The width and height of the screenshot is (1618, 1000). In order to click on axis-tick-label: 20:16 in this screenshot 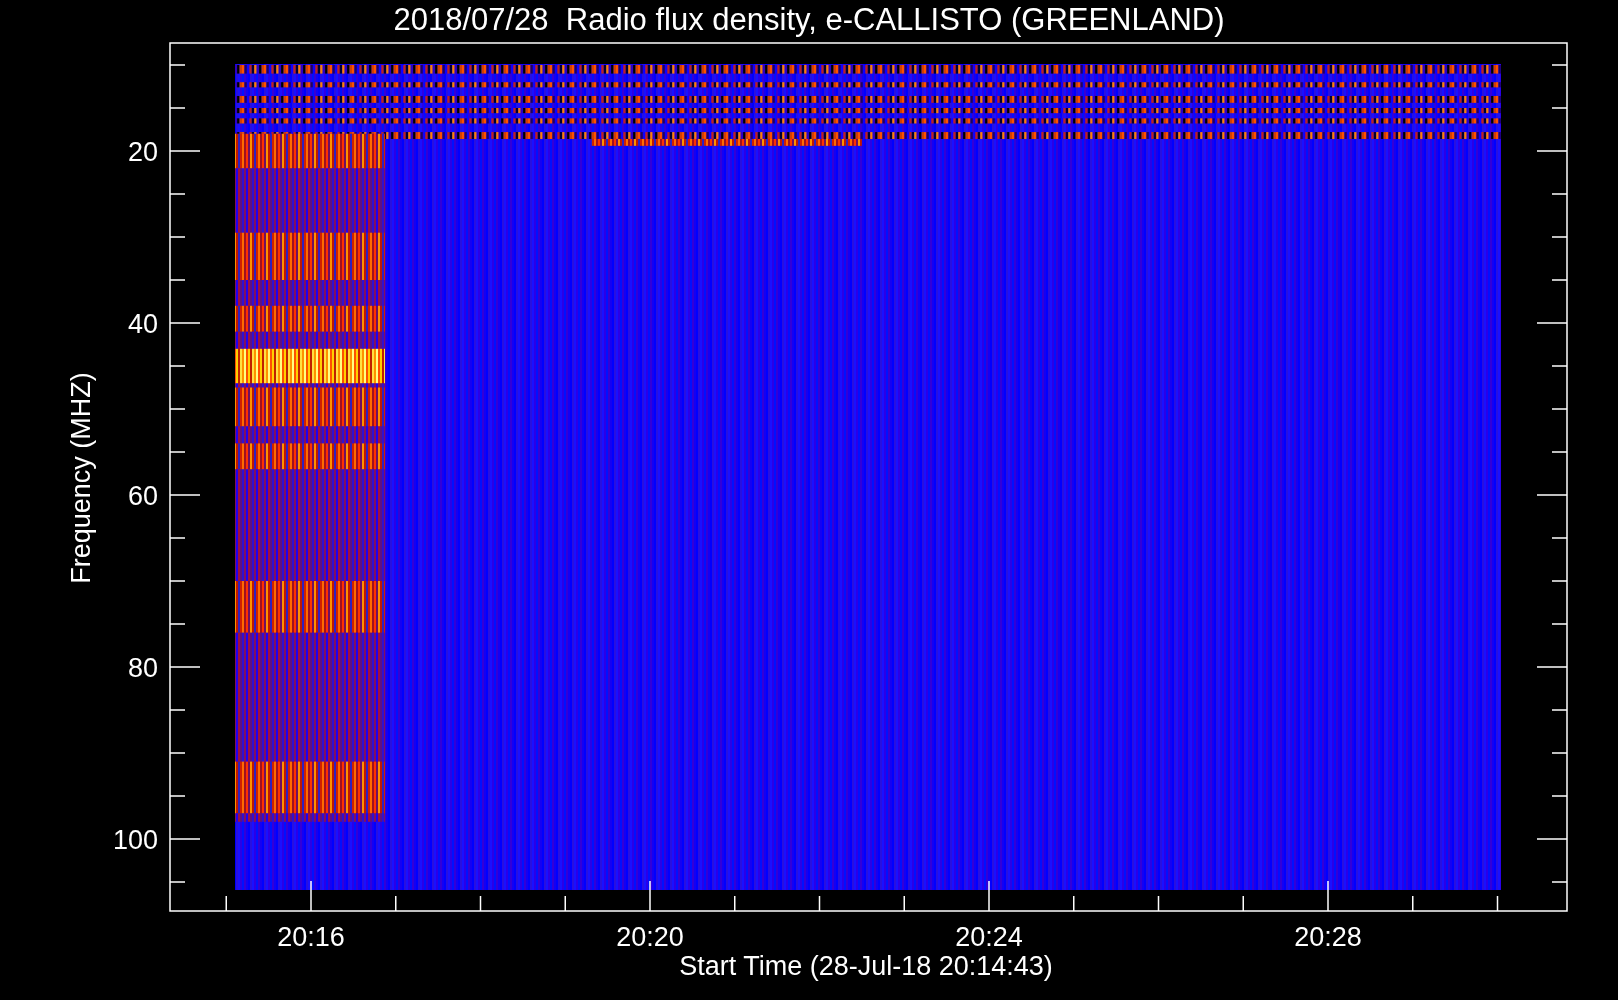, I will do `click(311, 937)`.